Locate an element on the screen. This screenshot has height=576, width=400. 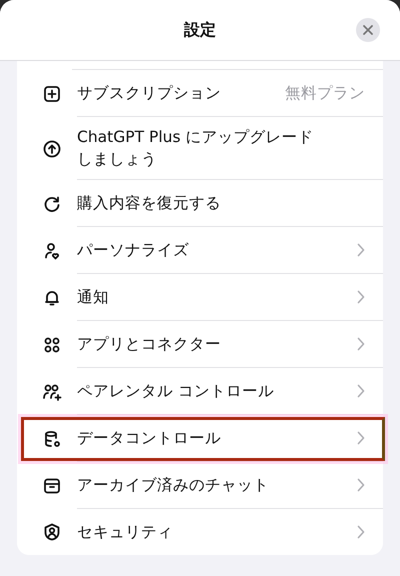
up-arrow-circle-icon is located at coordinates (52, 148).